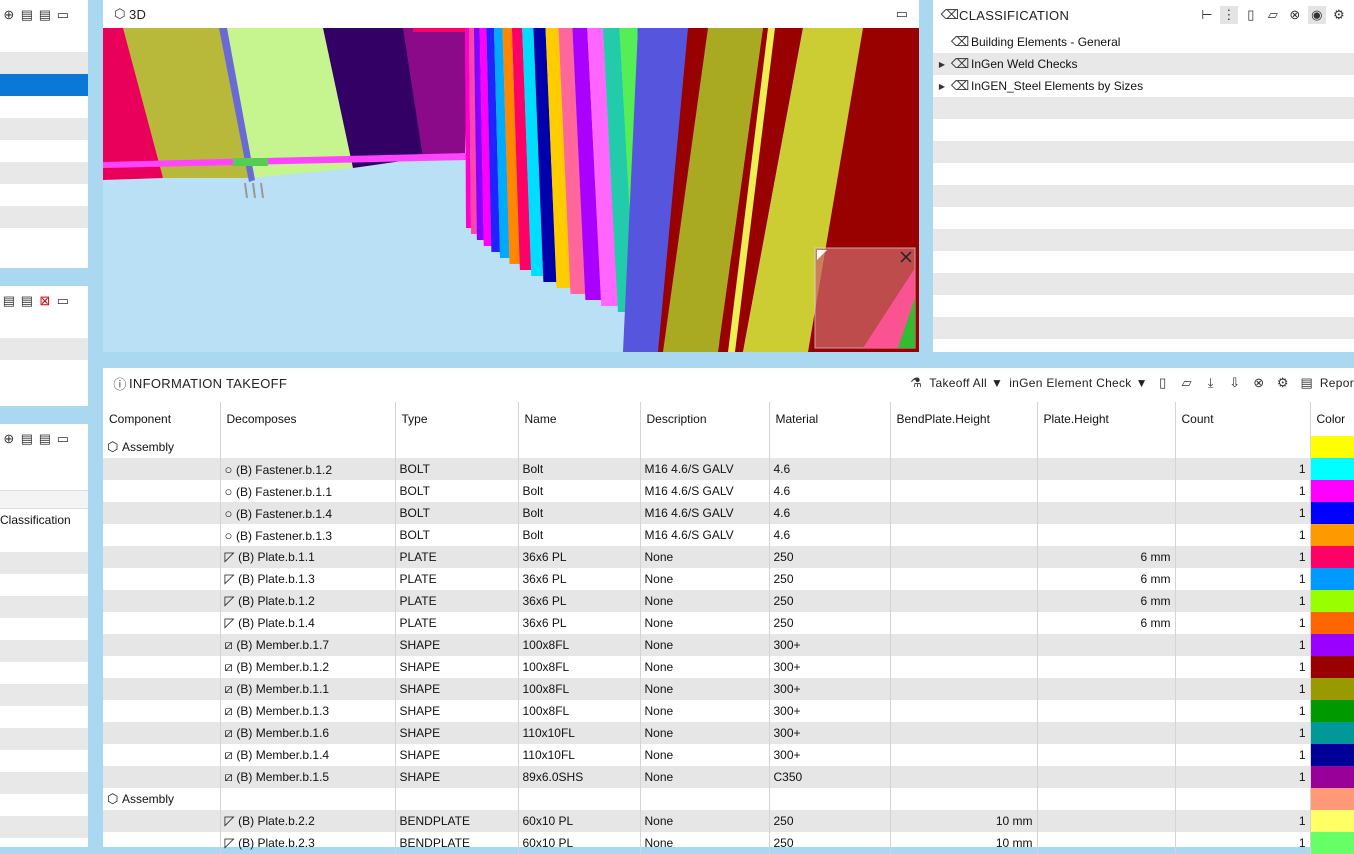 The height and width of the screenshot is (854, 1354). I want to click on column-header-bendplate-height: BendPlate.Height, so click(964, 419).